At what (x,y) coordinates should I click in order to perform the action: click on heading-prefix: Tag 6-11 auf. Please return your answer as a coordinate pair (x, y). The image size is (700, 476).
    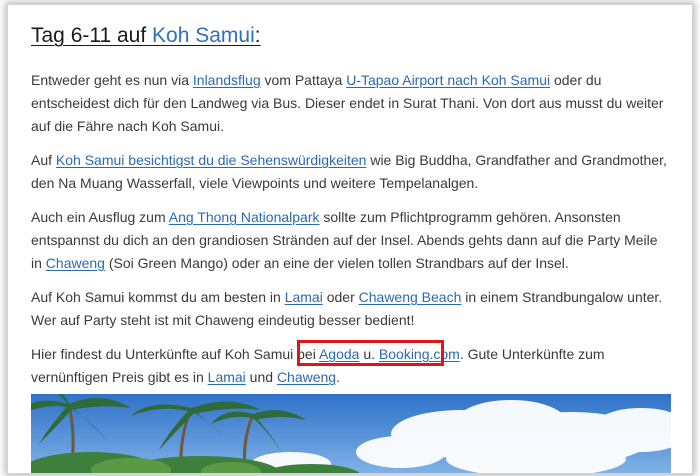
    Looking at the image, I should click on (92, 35).